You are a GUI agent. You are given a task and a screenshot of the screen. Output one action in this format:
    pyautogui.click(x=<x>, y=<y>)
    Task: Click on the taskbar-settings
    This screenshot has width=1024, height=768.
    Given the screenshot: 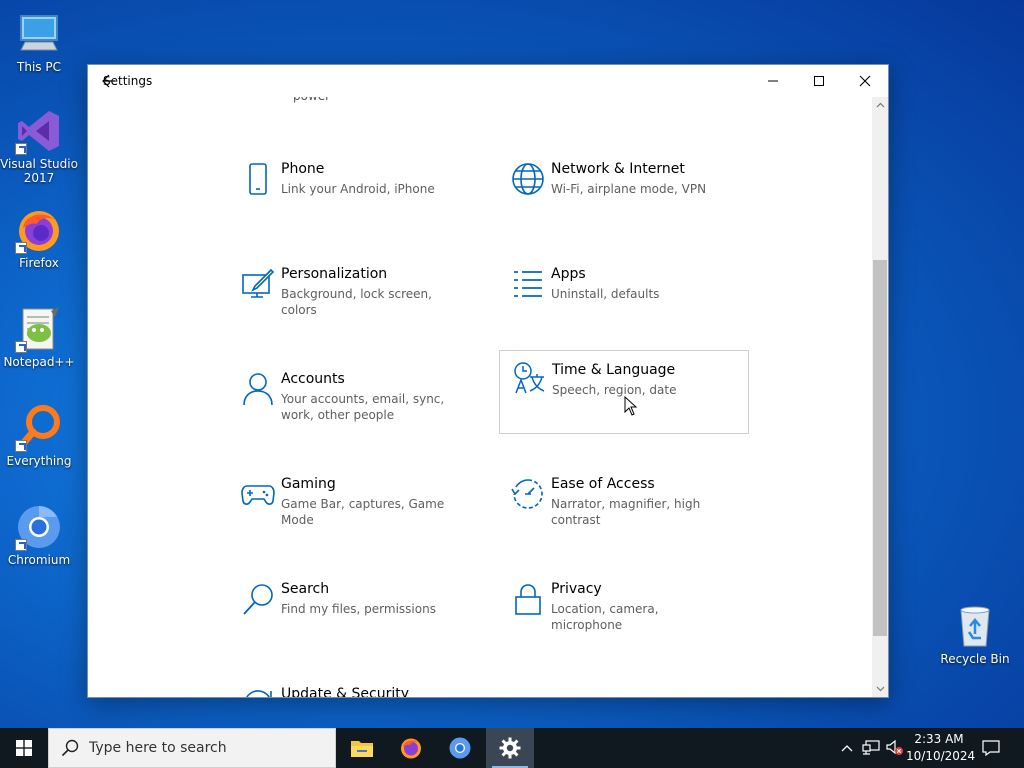 What is the action you would take?
    pyautogui.click(x=510, y=748)
    